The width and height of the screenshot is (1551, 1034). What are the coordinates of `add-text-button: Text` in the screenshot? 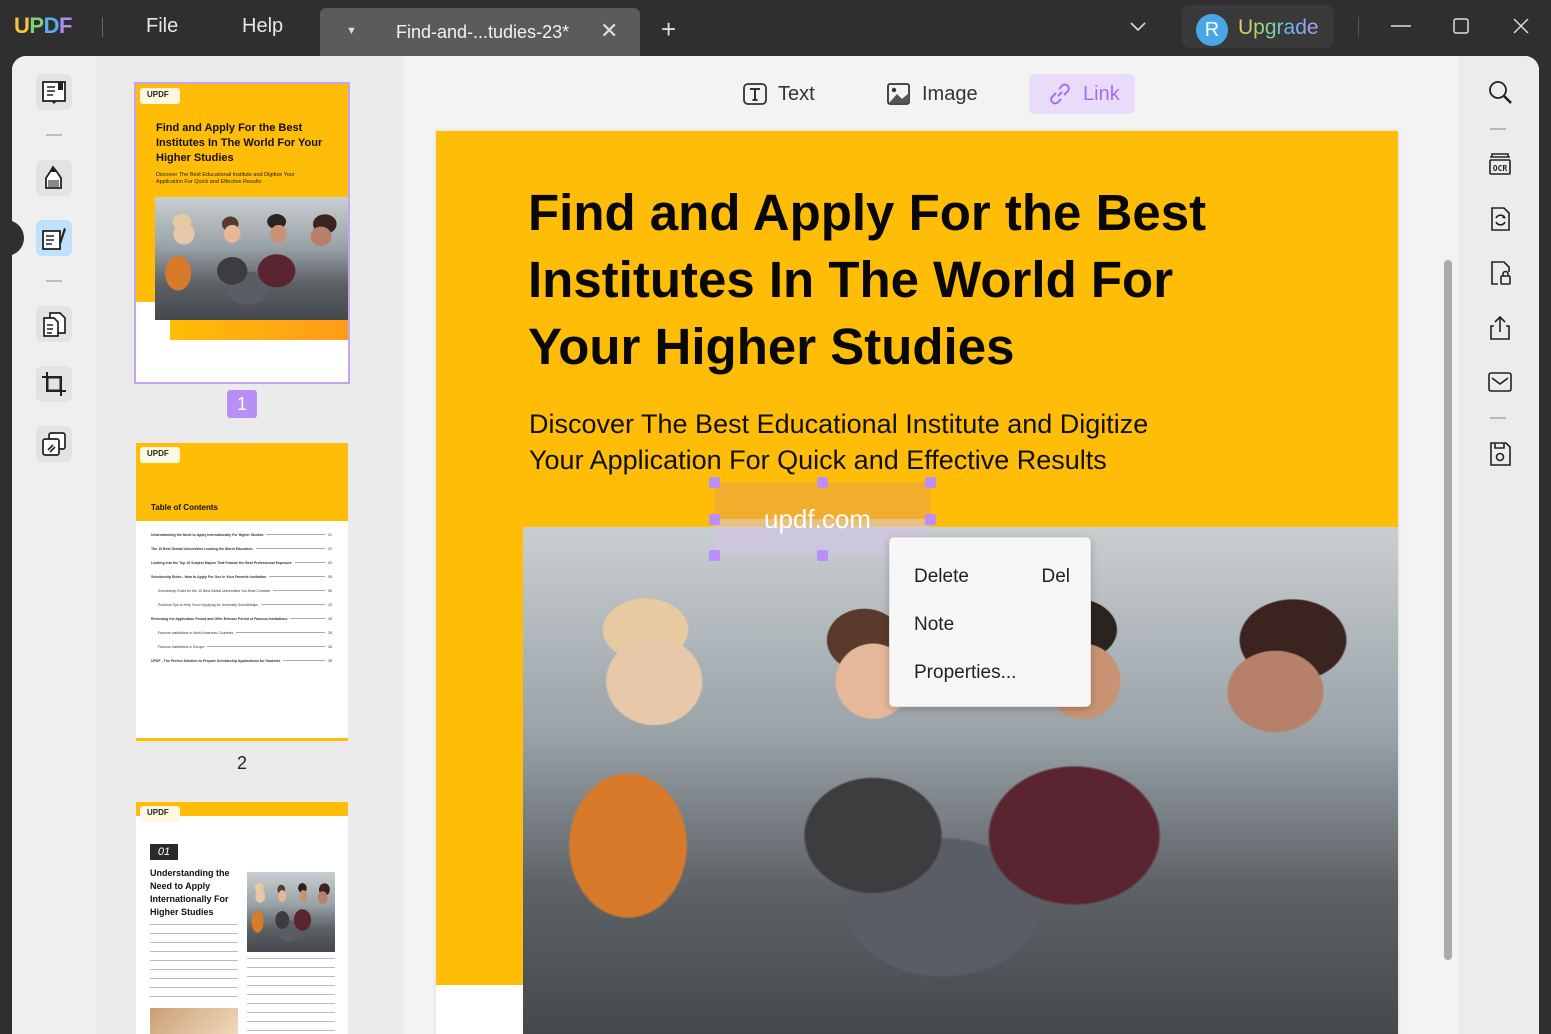 It's located at (778, 94).